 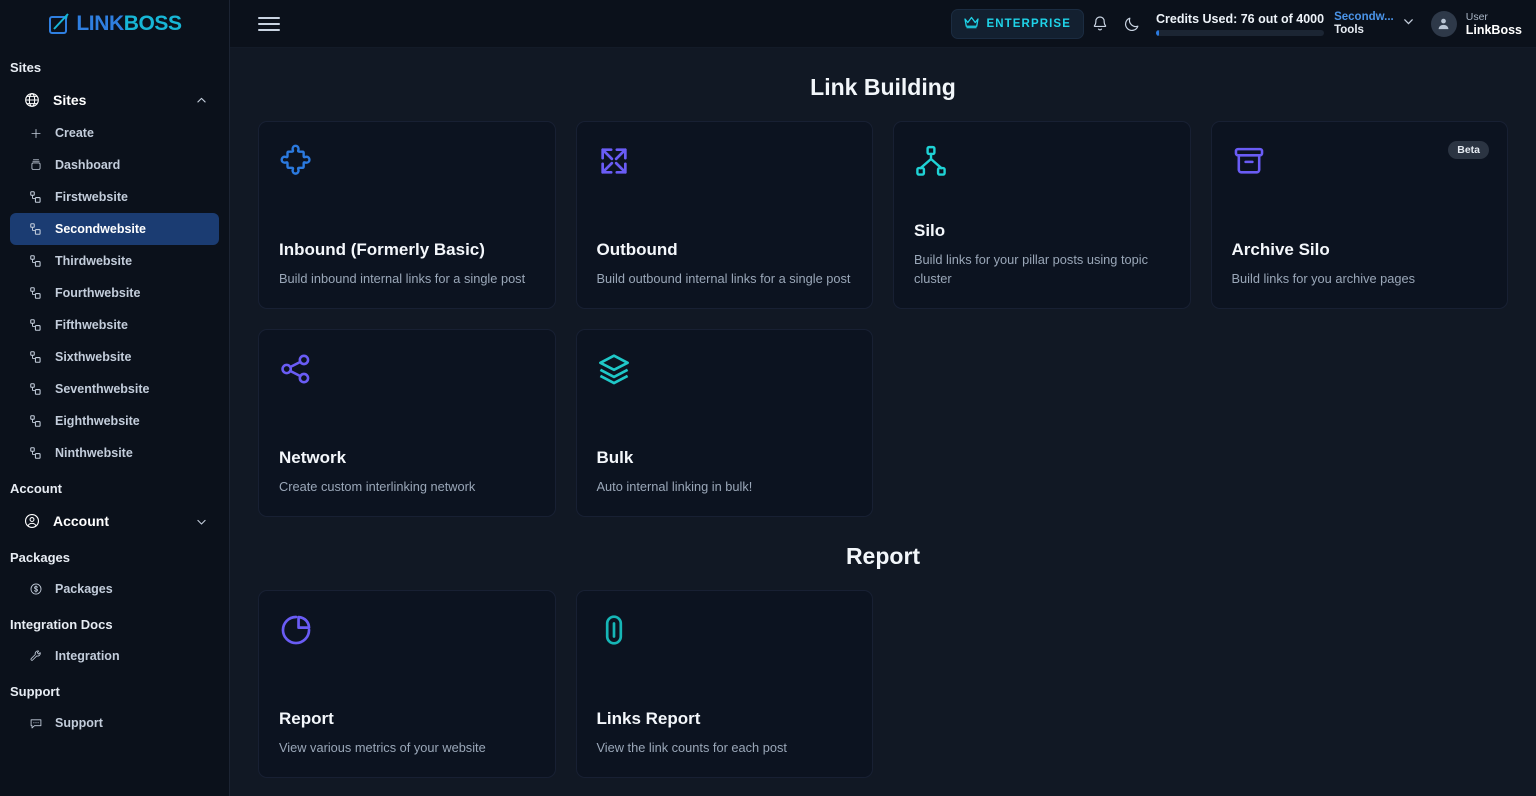 What do you see at coordinates (114, 261) in the screenshot?
I see `sidebar-item-thirdwebsite: Thirdwebsite` at bounding box center [114, 261].